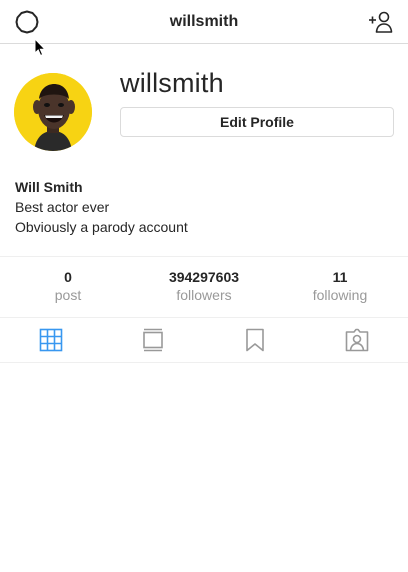 The width and height of the screenshot is (408, 572). Describe the element at coordinates (204, 277) in the screenshot. I see `stat-value: 394297603` at that location.